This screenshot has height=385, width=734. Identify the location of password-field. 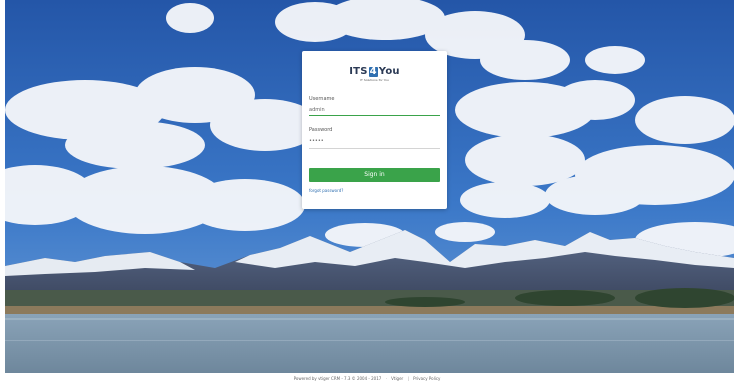
(374, 140).